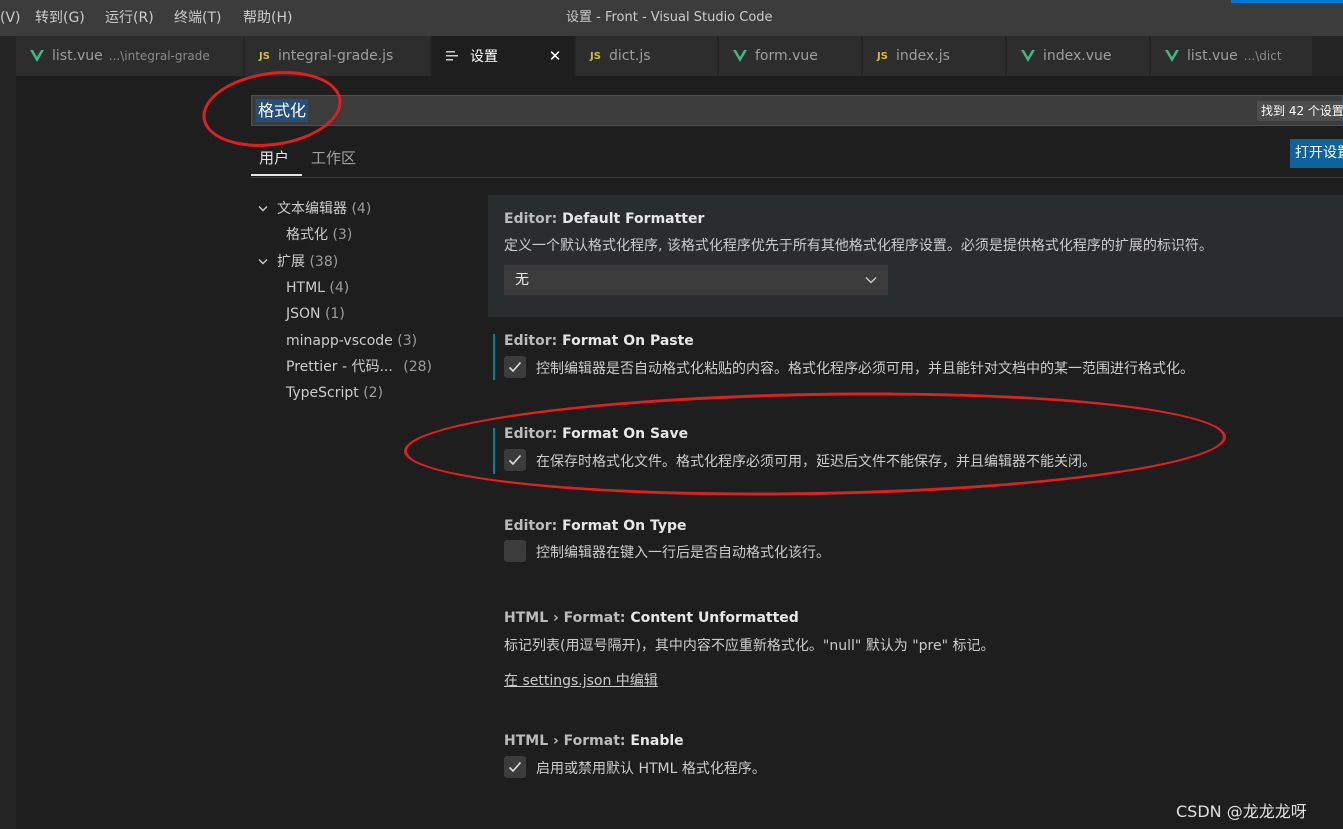 The image size is (1343, 829). Describe the element at coordinates (274, 158) in the screenshot. I see `scope-tab-user: 用户` at that location.